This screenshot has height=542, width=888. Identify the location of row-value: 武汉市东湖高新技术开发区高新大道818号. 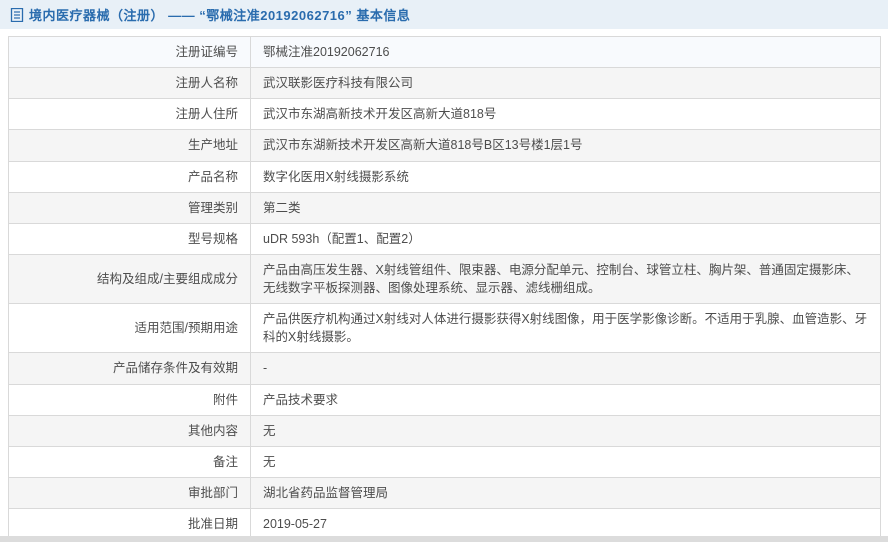
(565, 114).